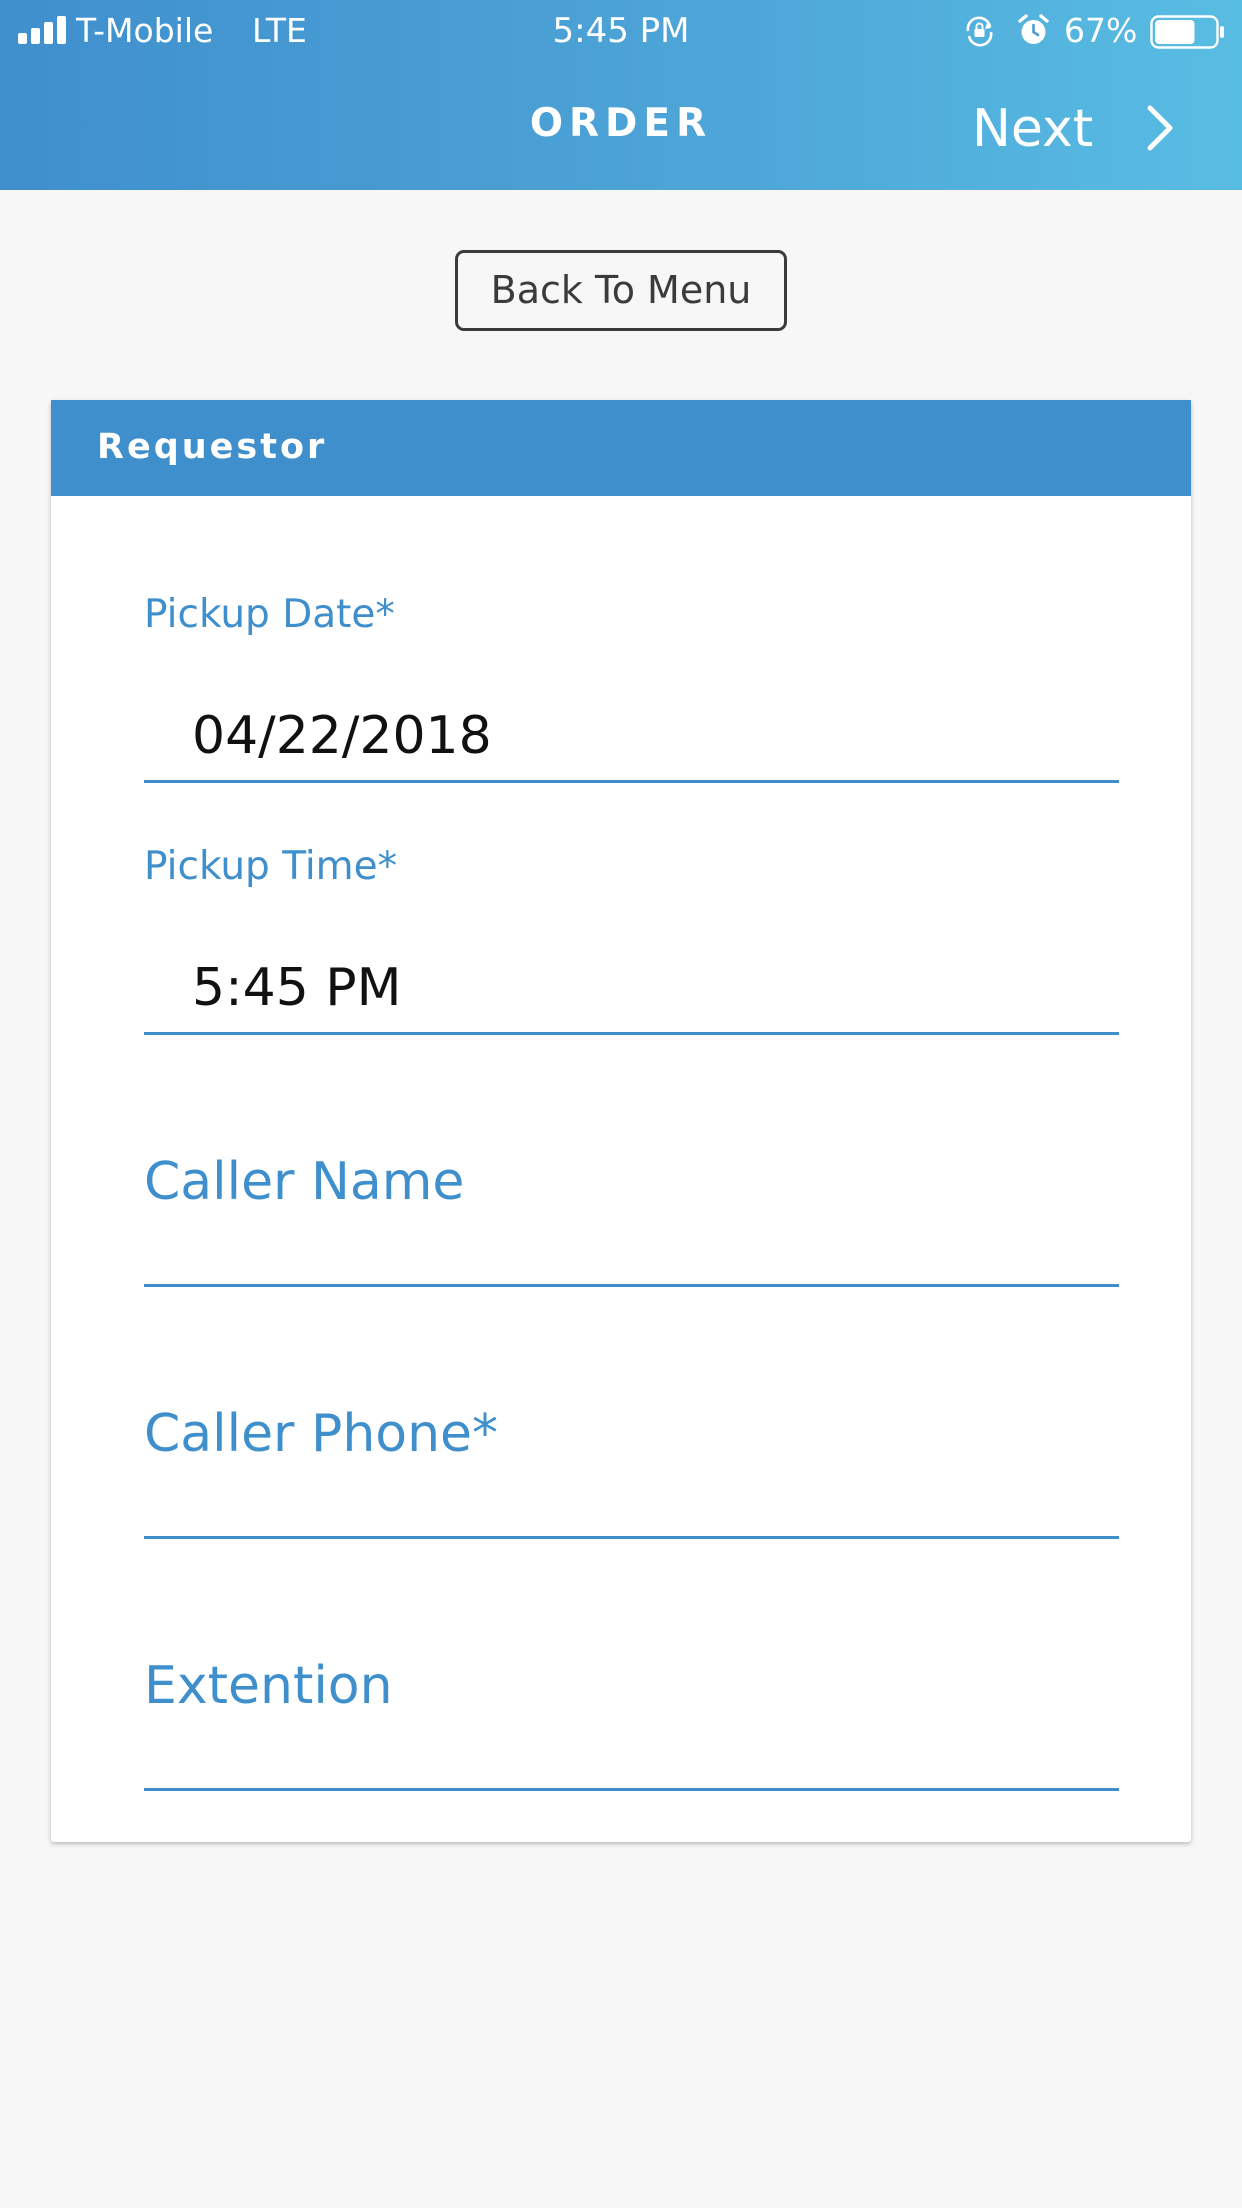  I want to click on pickup-time-field: Pickup Time* 5:45 PM, so click(631, 944).